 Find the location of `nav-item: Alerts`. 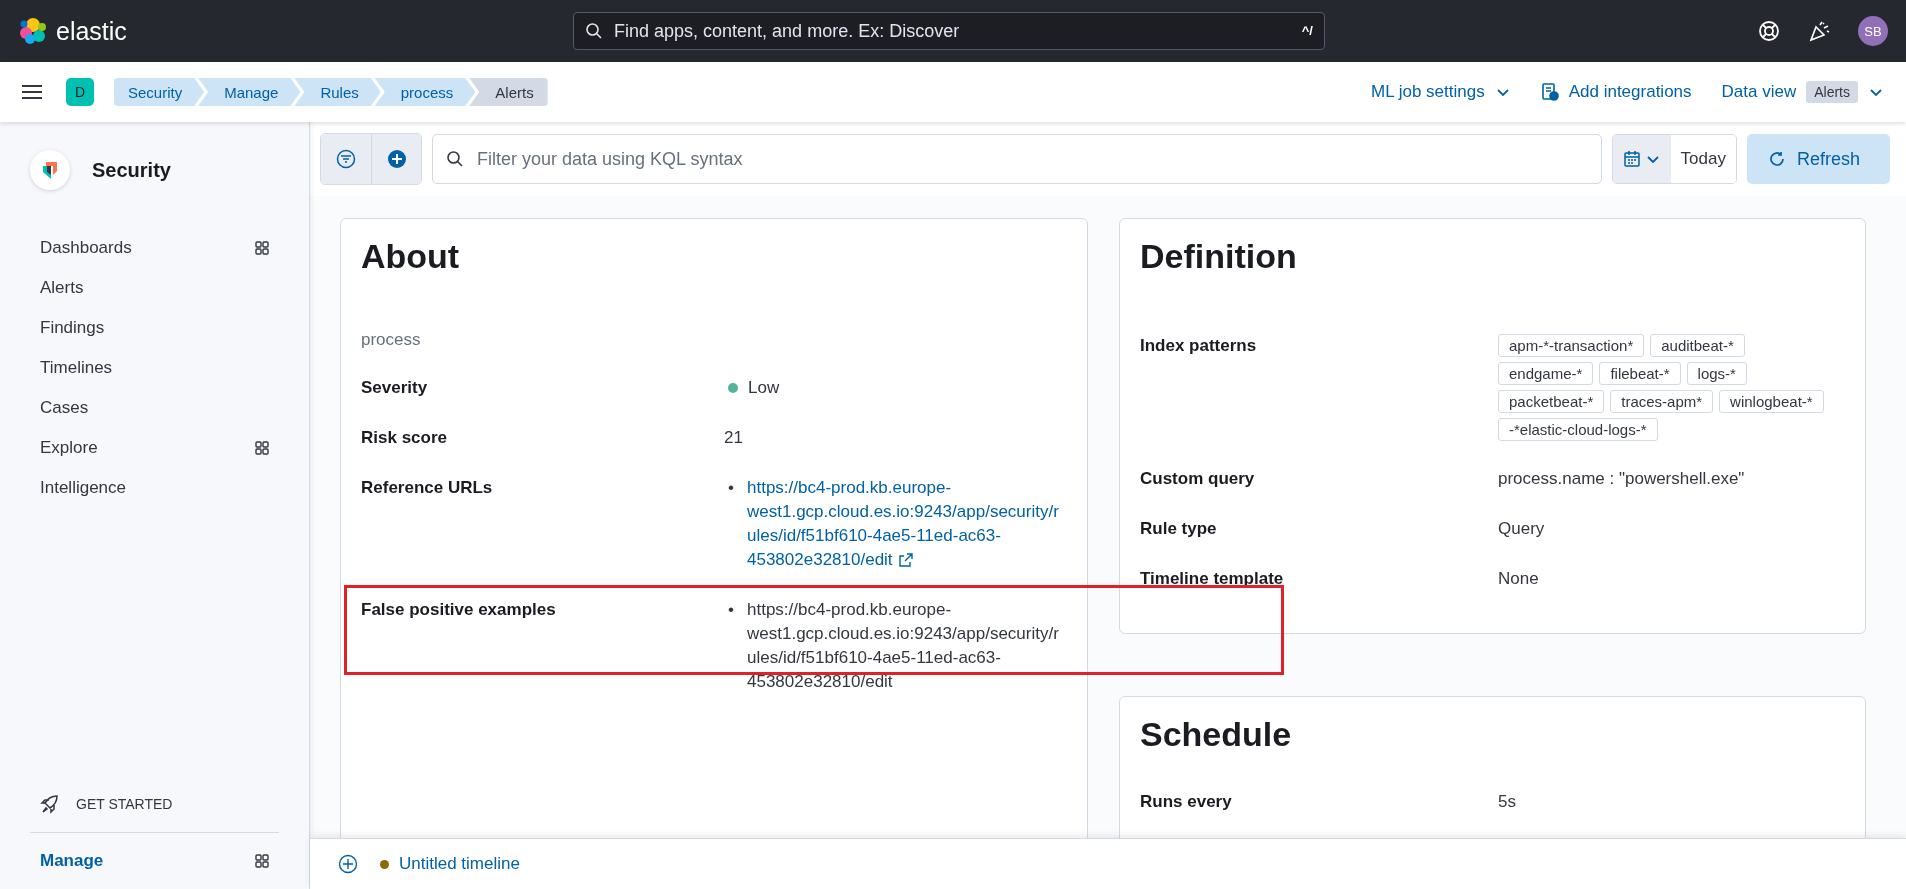

nav-item: Alerts is located at coordinates (154, 288).